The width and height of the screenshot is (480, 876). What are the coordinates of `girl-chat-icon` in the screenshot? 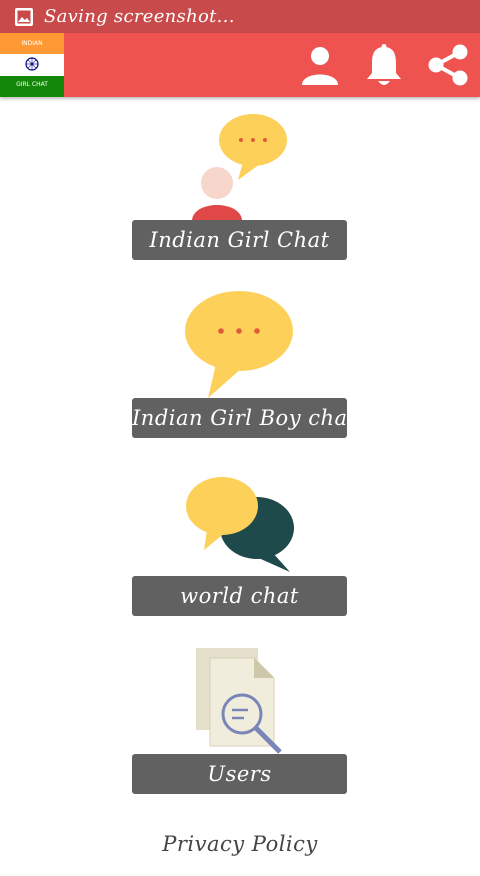 It's located at (239, 167).